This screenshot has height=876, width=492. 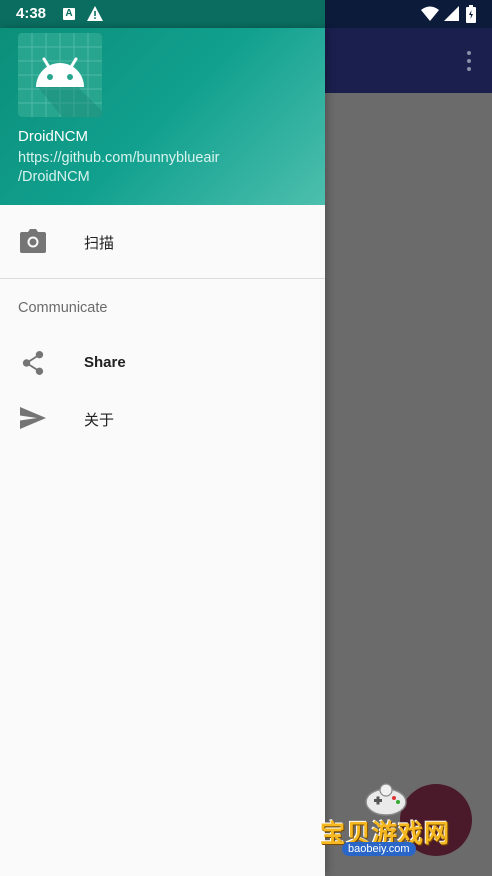 I want to click on warning-icon, so click(x=95, y=13).